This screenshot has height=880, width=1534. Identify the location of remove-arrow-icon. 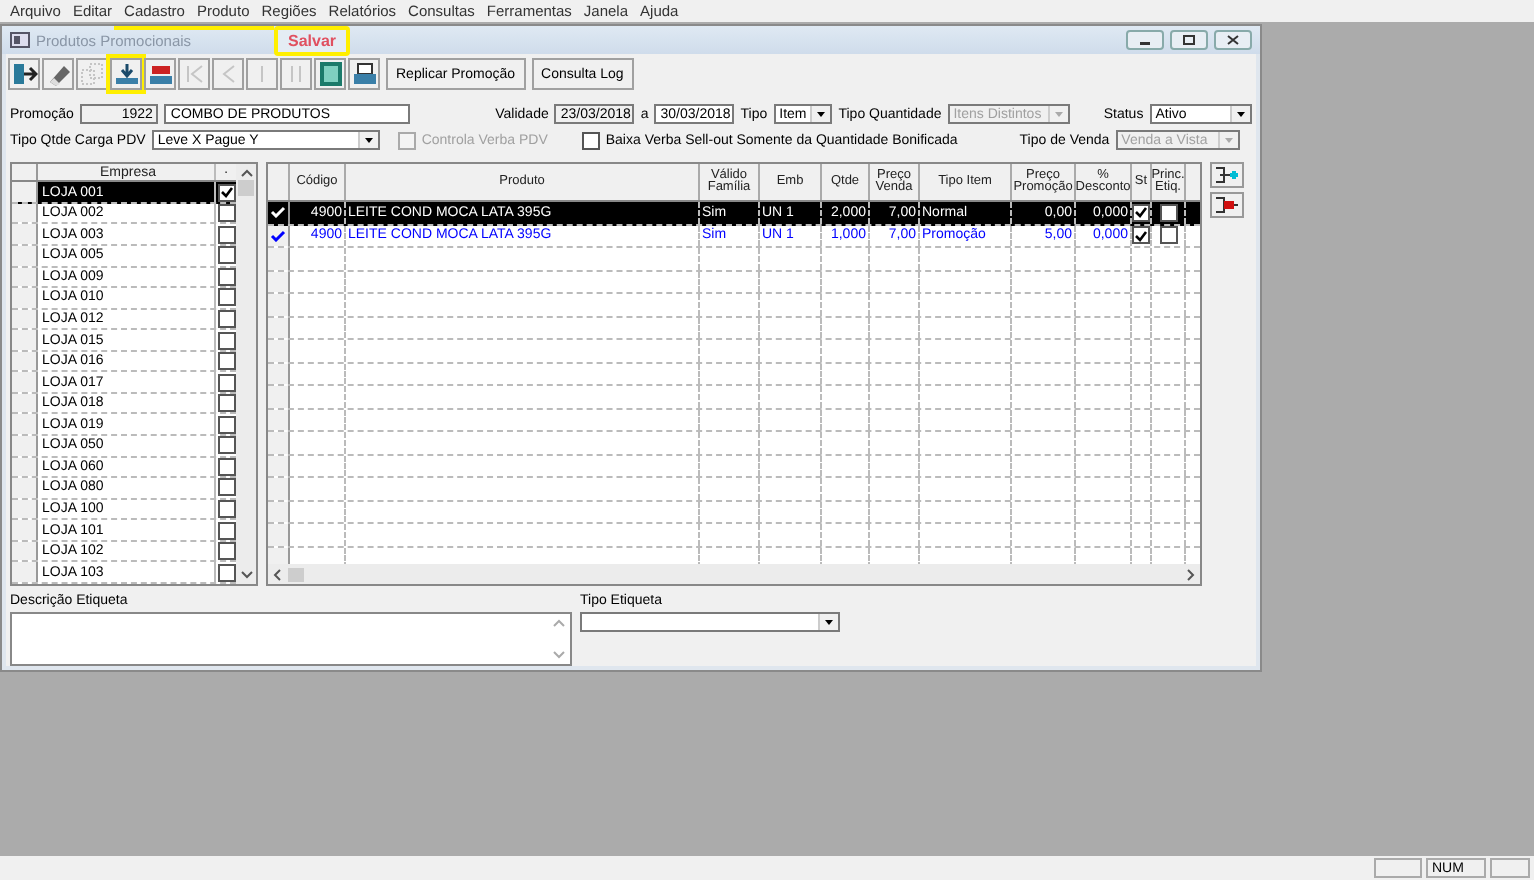
(1227, 205).